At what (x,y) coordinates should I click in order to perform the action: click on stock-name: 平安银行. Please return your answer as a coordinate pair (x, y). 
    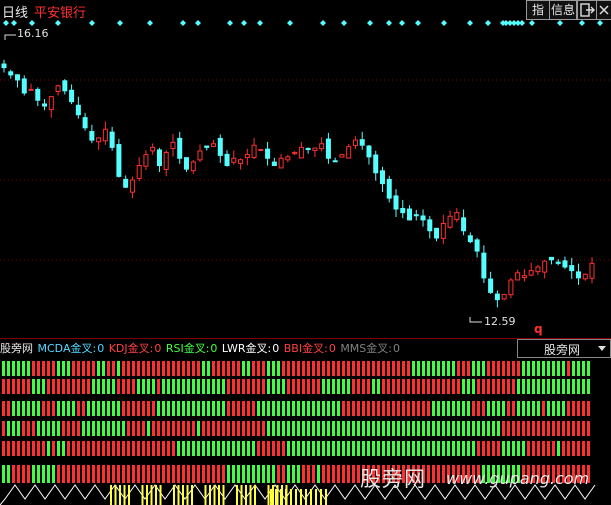
    Looking at the image, I should click on (60, 11).